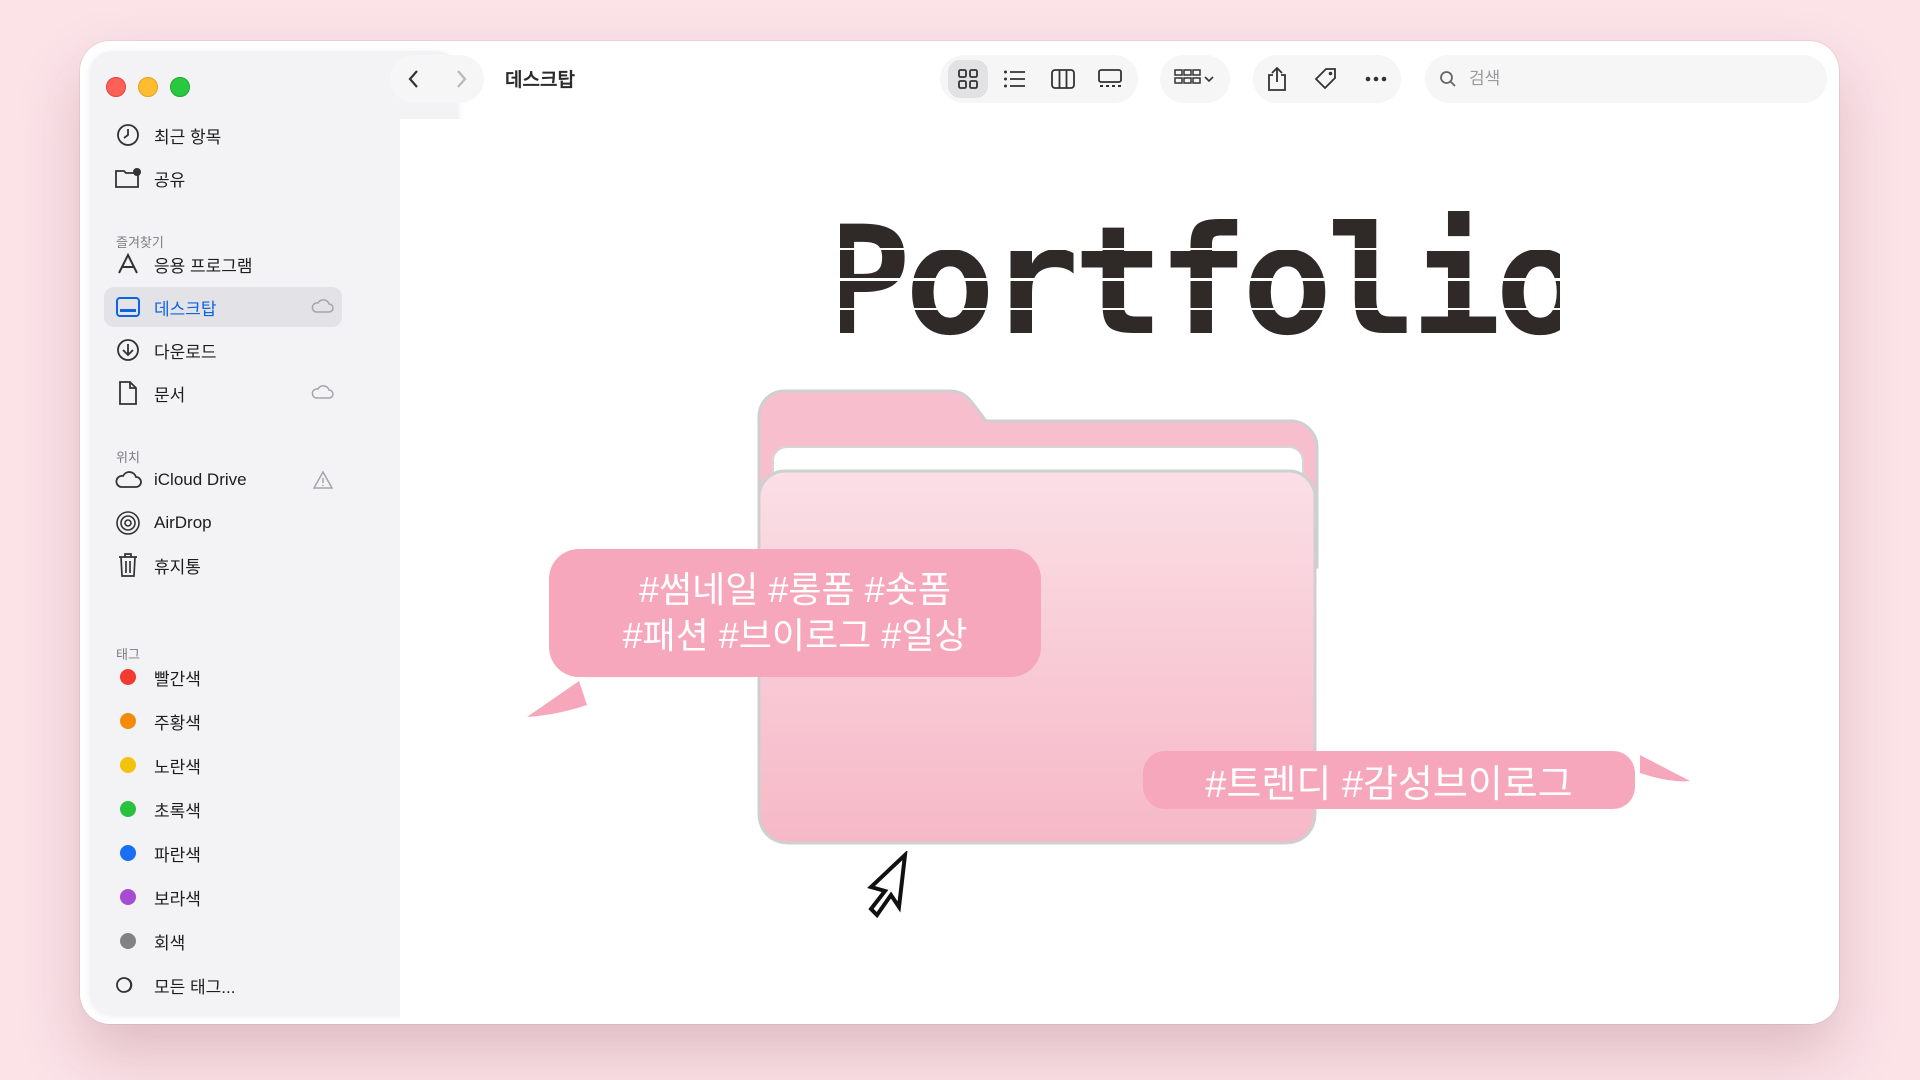 The height and width of the screenshot is (1080, 1920). Describe the element at coordinates (967, 79) in the screenshot. I see `icon-view-icon` at that location.